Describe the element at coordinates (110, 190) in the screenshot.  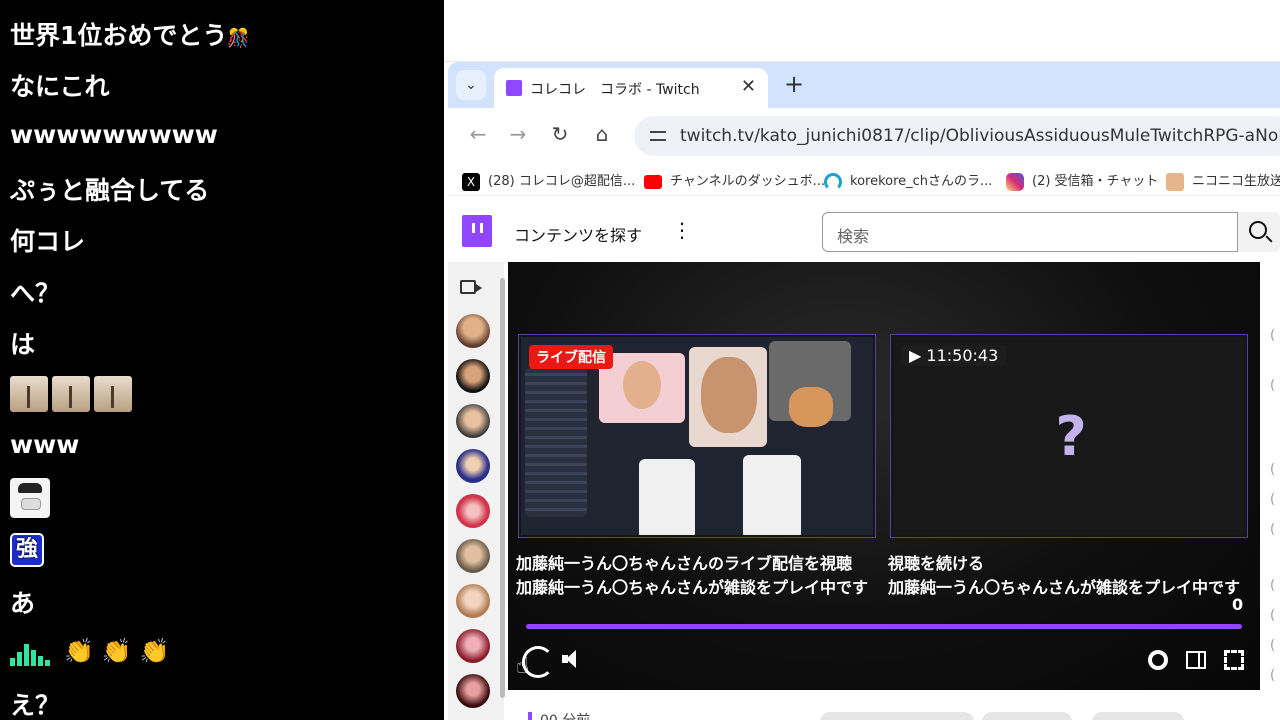
I see `chat-message: ぷぅと融合してる` at that location.